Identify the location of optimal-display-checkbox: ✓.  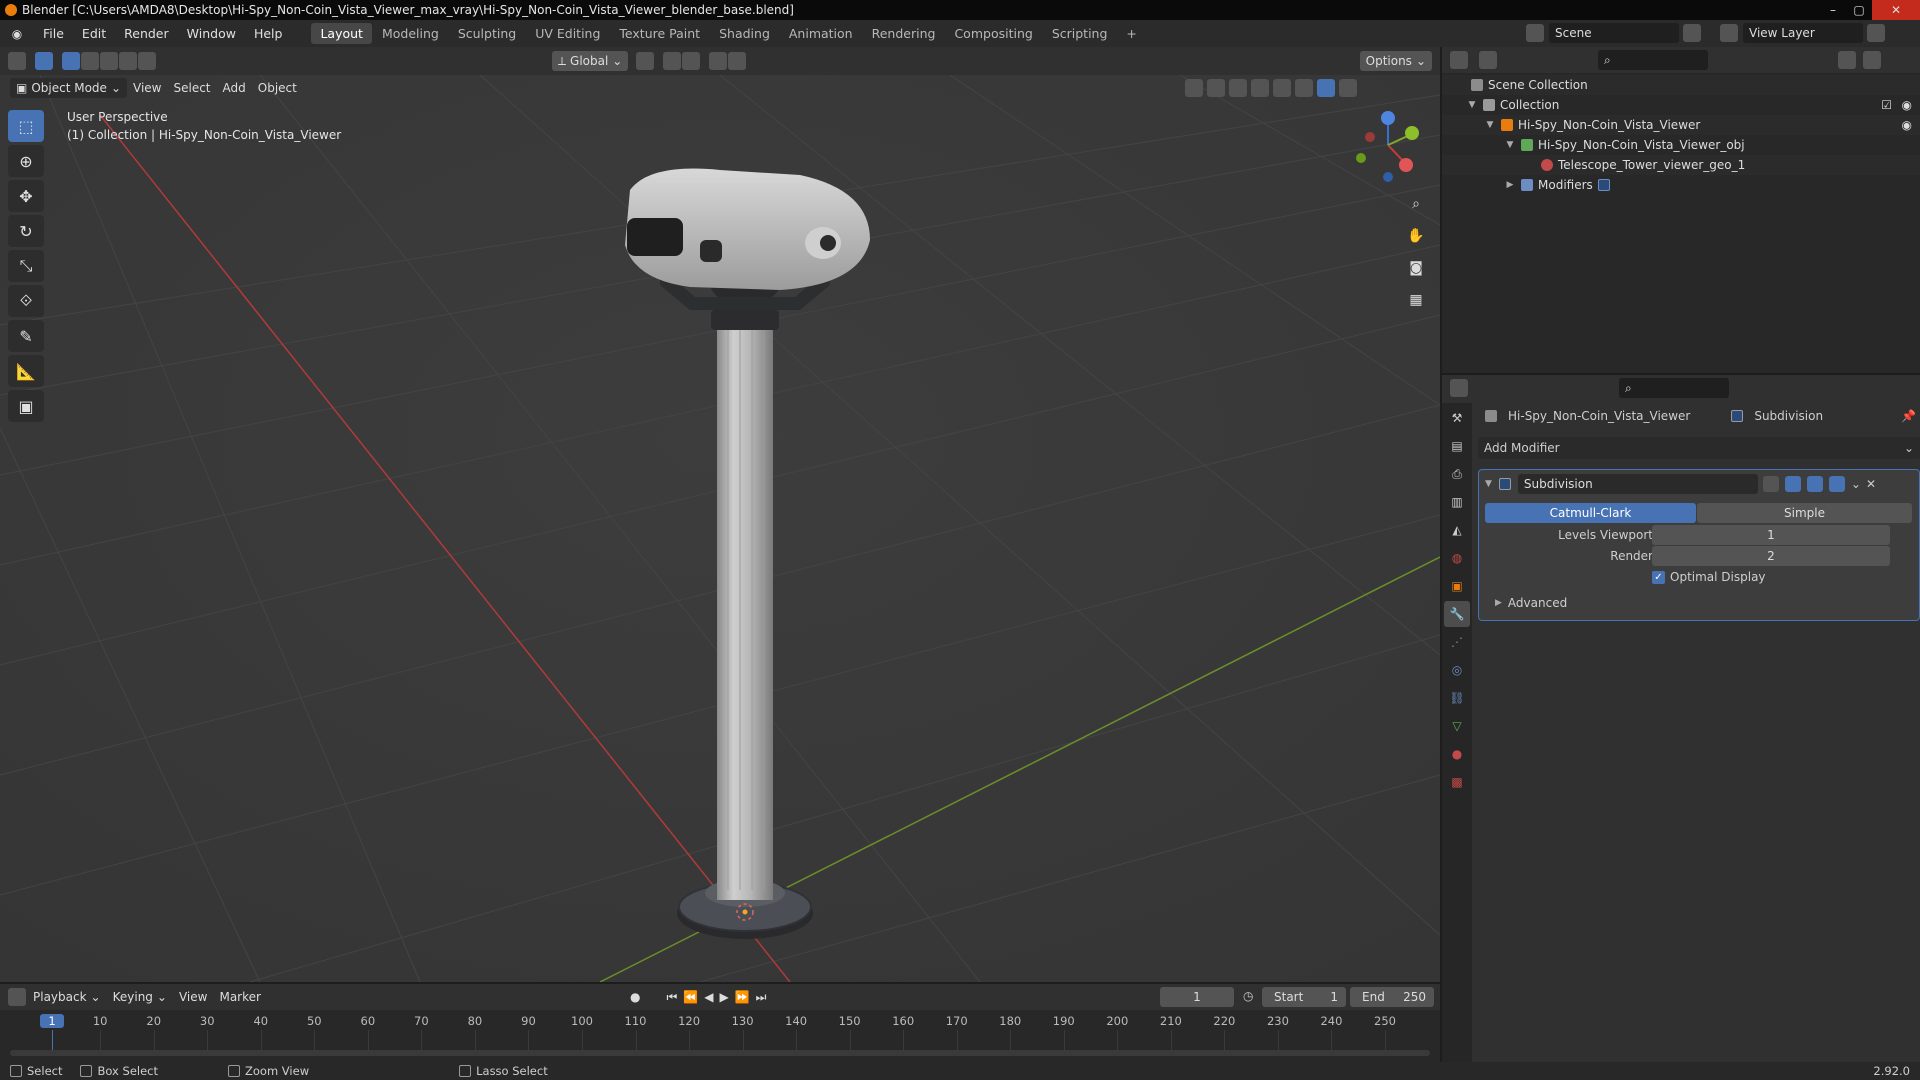
(1658, 577).